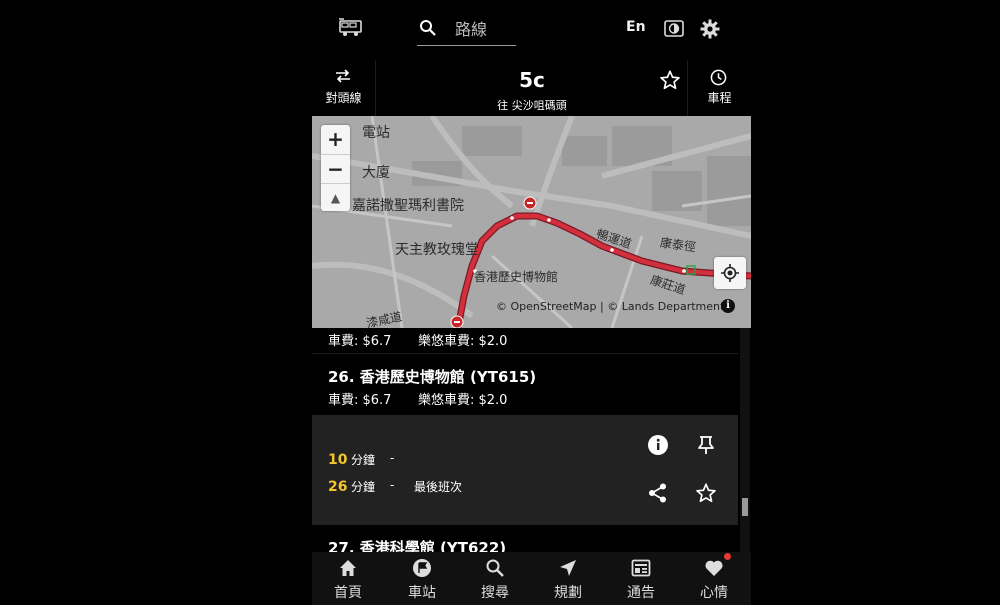 The width and height of the screenshot is (1000, 605). What do you see at coordinates (706, 445) in the screenshot?
I see `pin-icon` at bounding box center [706, 445].